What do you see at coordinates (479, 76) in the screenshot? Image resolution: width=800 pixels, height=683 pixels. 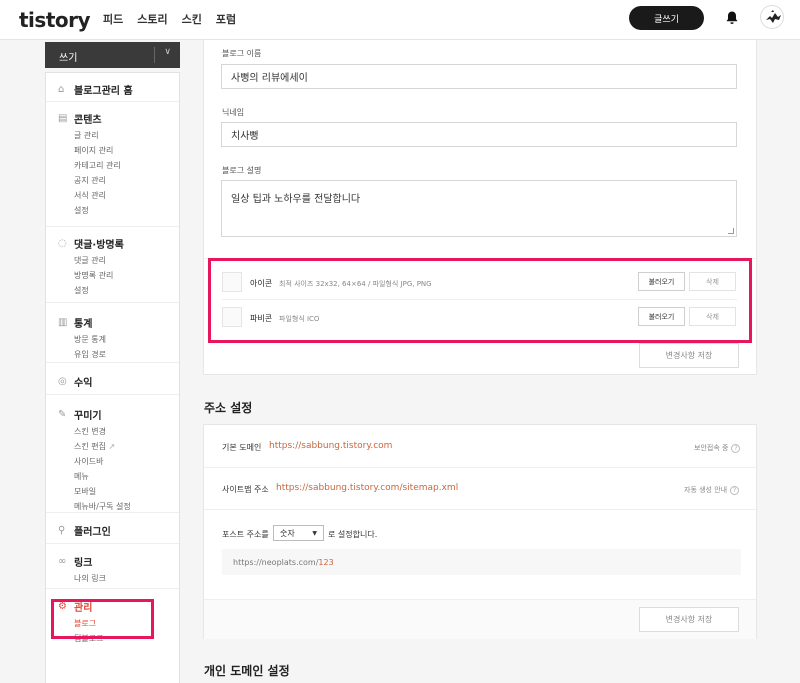 I see `blog-name-input: 사뻥의 리뷰에세이` at bounding box center [479, 76].